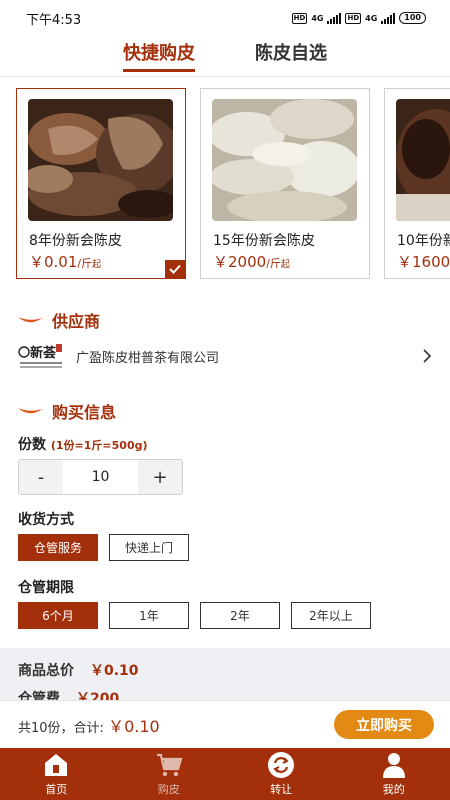 Image resolution: width=450 pixels, height=800 pixels. Describe the element at coordinates (175, 269) in the screenshot. I see `selected-check-icon` at that location.